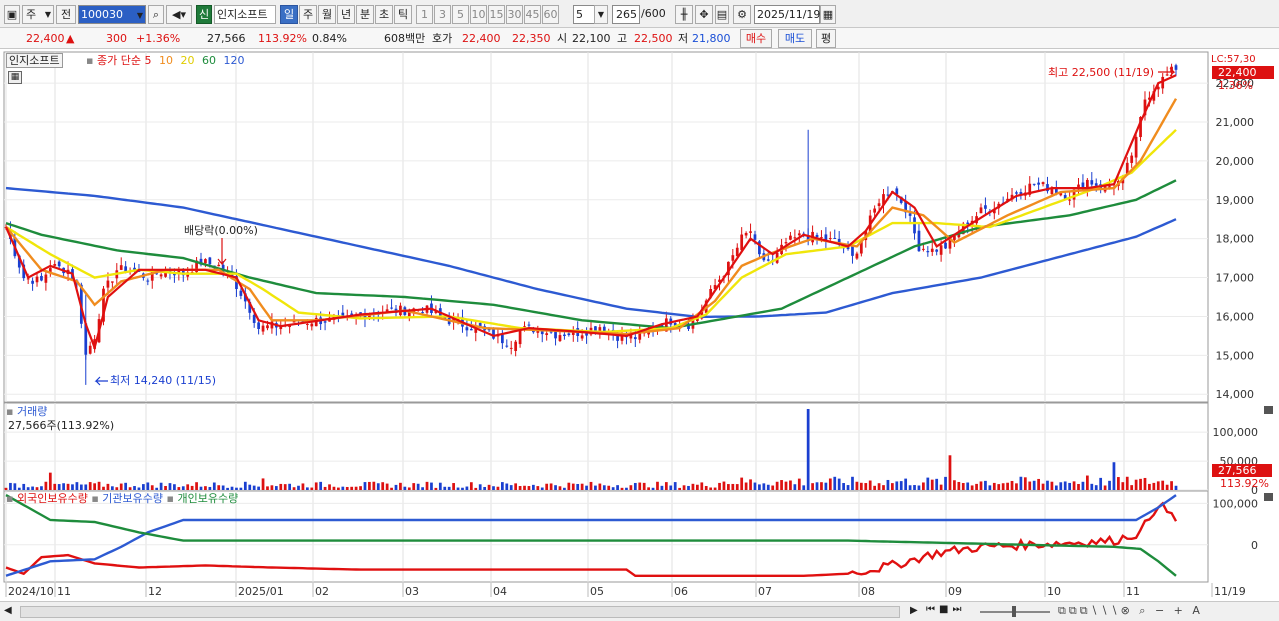 This screenshot has width=1279, height=621. What do you see at coordinates (327, 14) in the screenshot?
I see `period-tab-2: 월` at bounding box center [327, 14].